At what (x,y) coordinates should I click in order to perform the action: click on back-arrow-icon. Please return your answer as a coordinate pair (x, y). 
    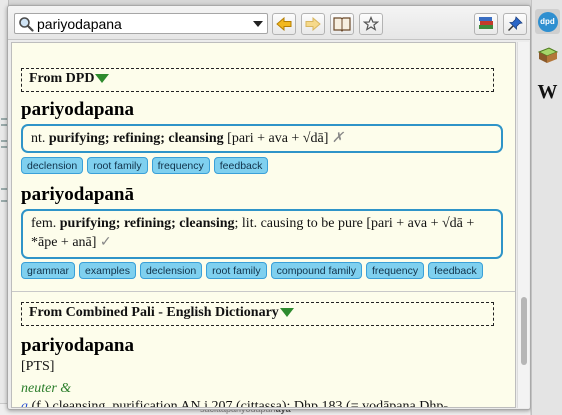
    Looking at the image, I should click on (284, 24).